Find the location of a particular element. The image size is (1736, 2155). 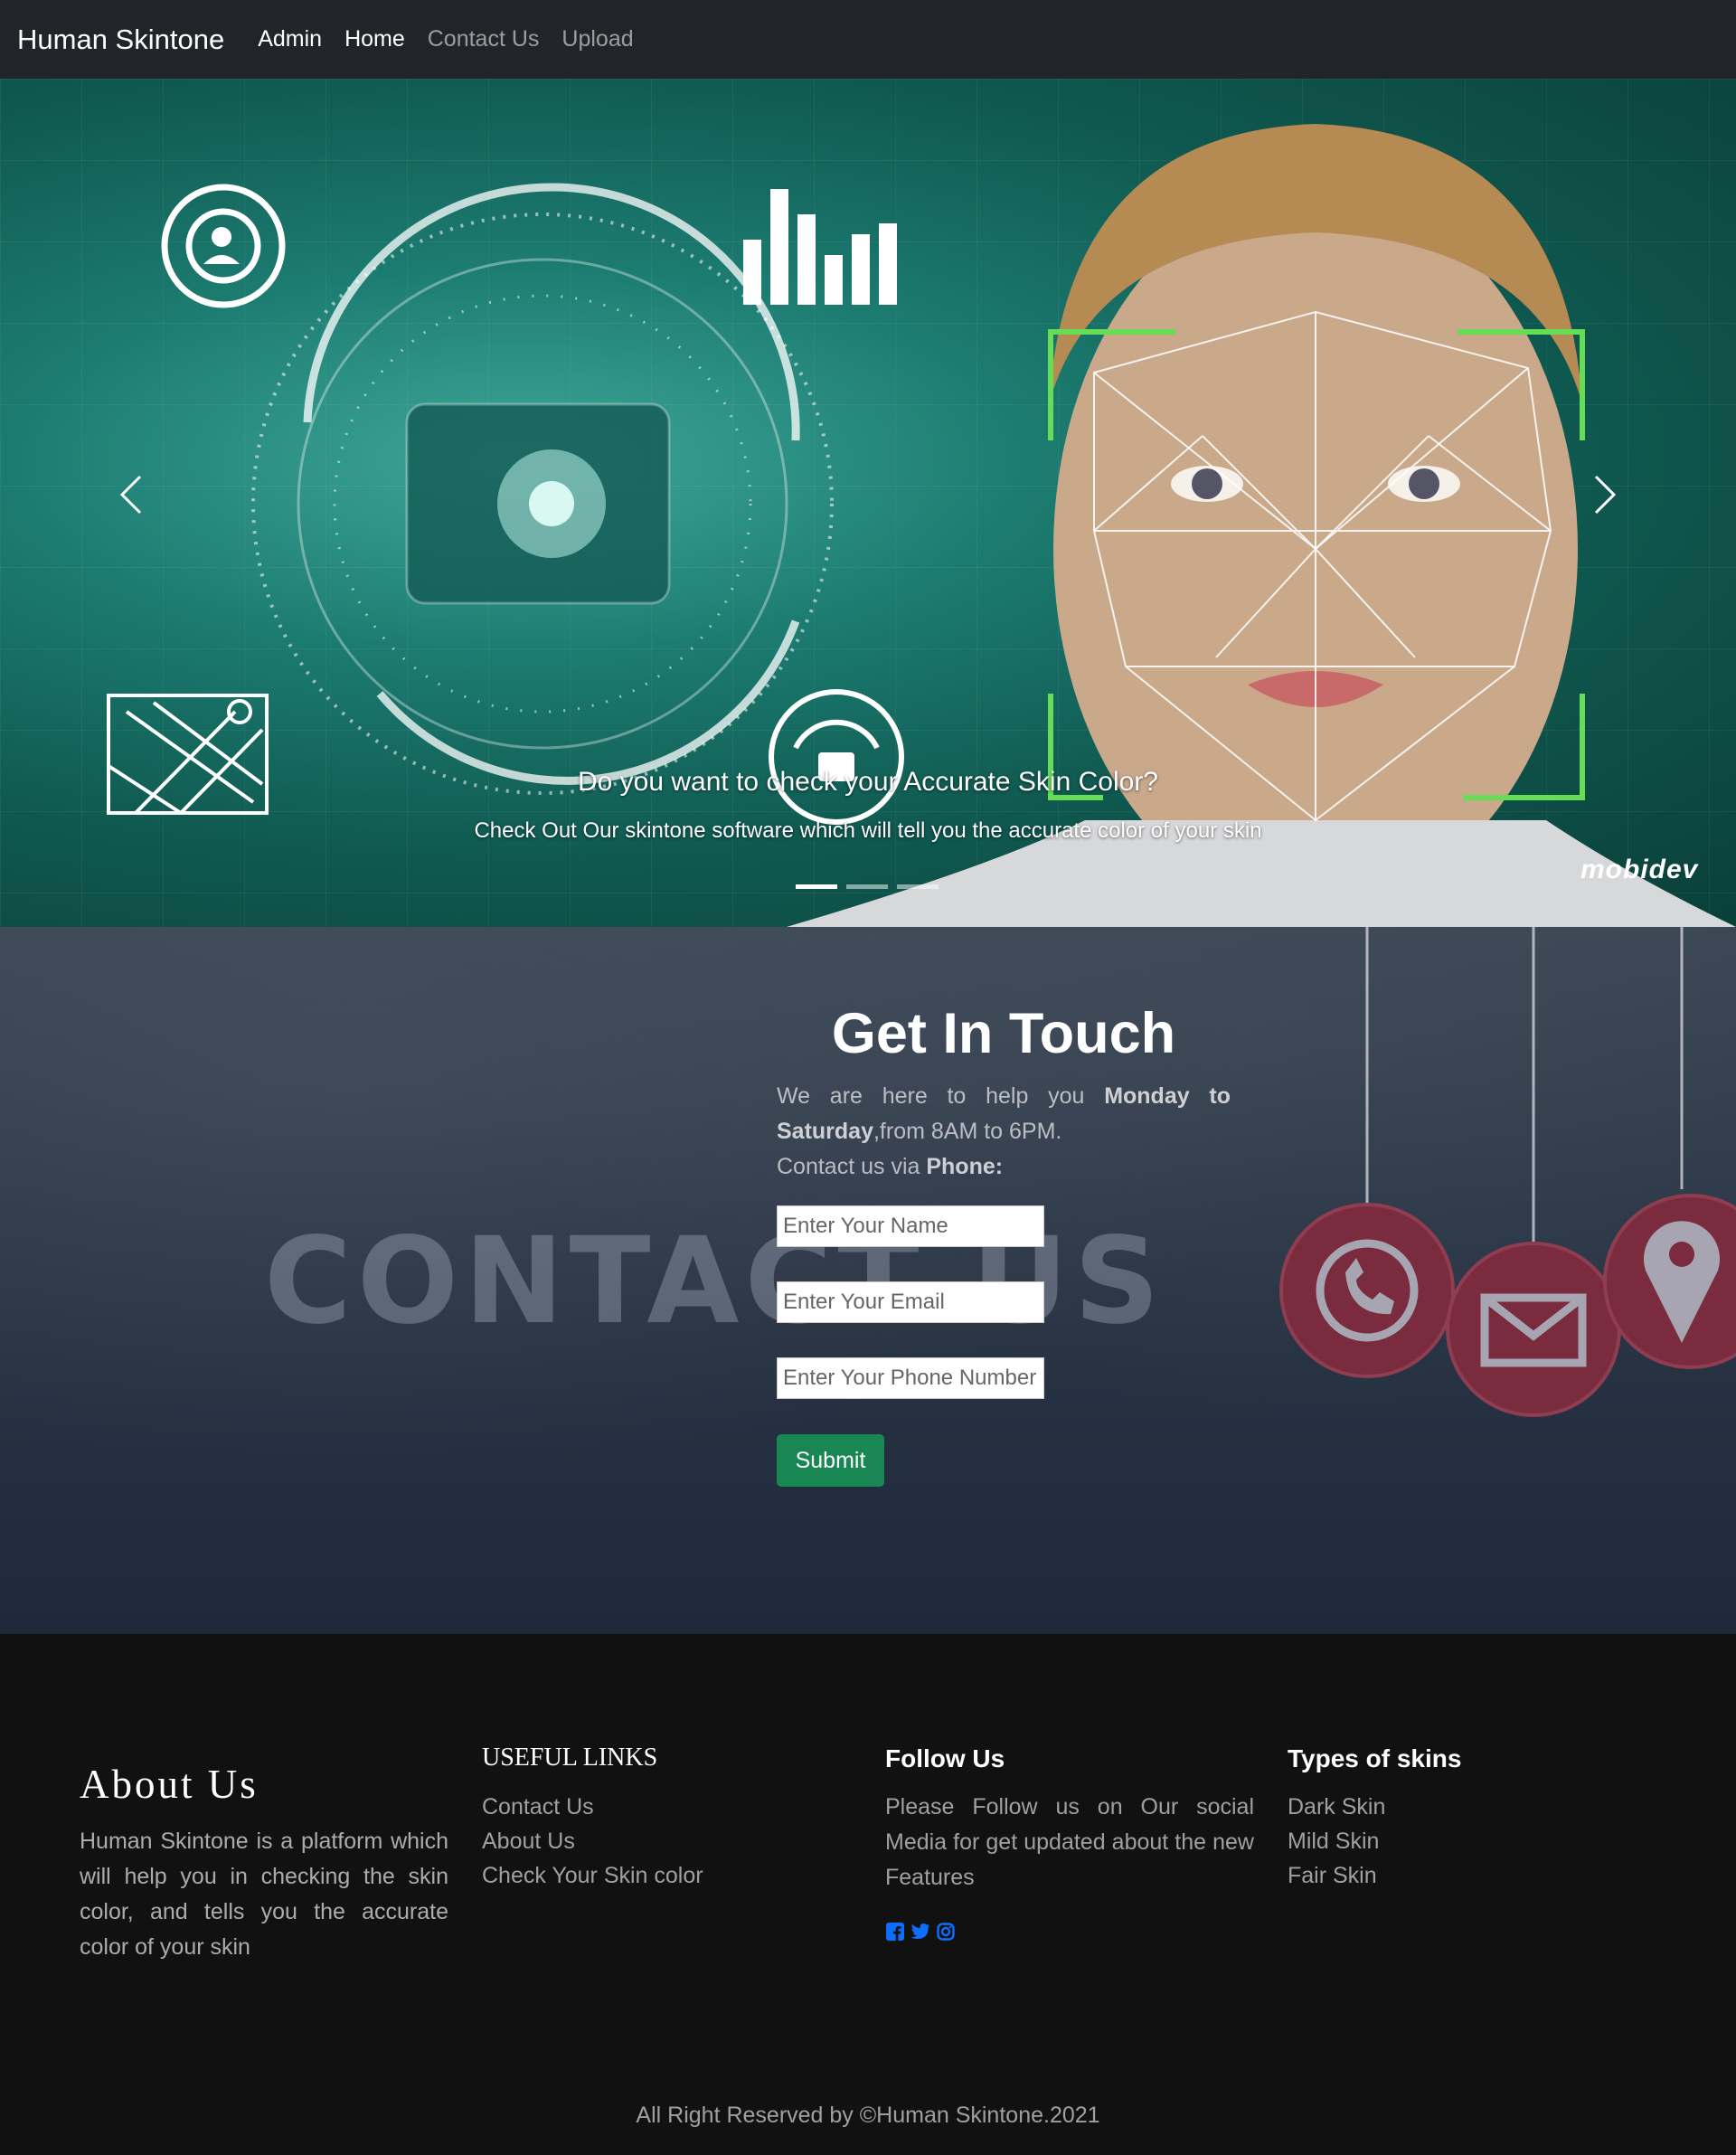

chevron-right-icon is located at coordinates (1605, 495).